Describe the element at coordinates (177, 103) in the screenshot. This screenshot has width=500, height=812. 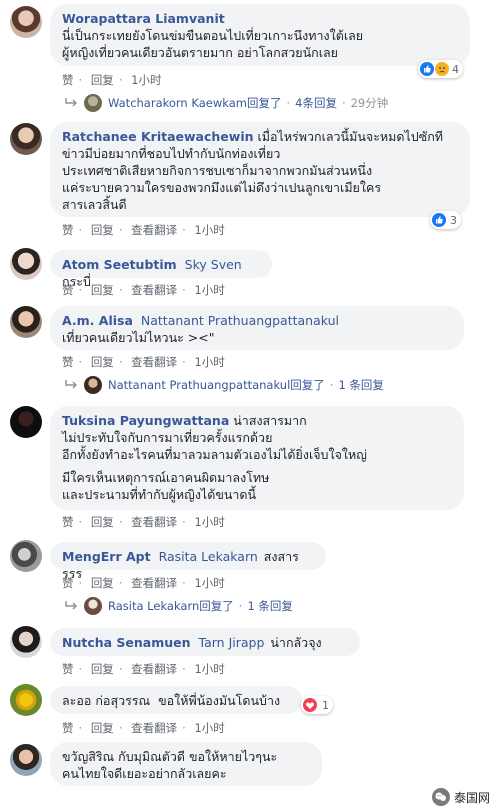
I see `reply-author-name: Watcharakorn Kaewkam` at that location.